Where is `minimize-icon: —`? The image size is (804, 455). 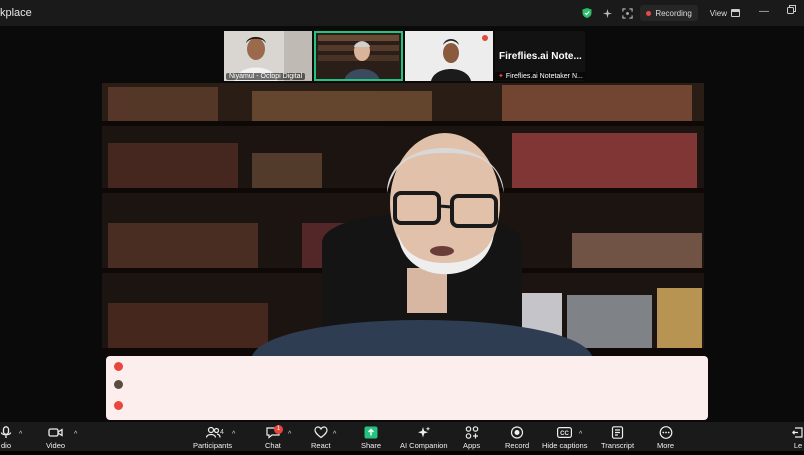 minimize-icon: — is located at coordinates (764, 12).